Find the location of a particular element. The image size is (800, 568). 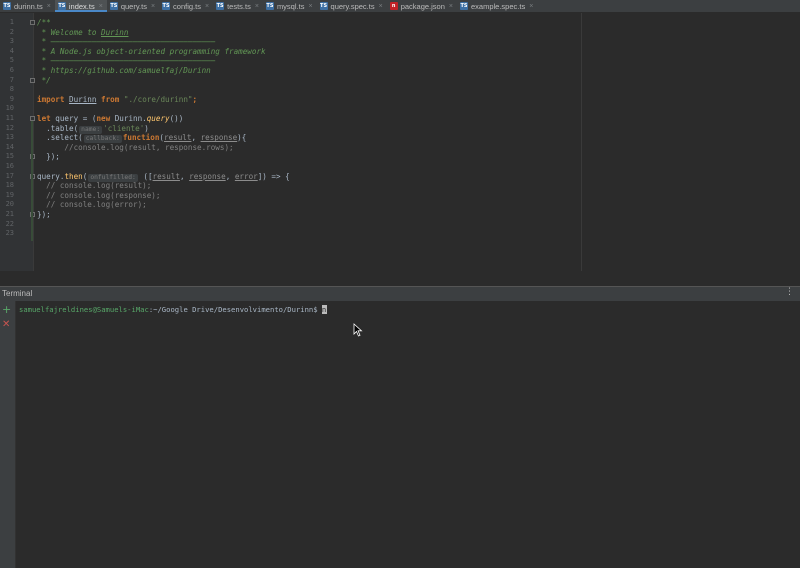

line-number: 12 is located at coordinates (9, 127).